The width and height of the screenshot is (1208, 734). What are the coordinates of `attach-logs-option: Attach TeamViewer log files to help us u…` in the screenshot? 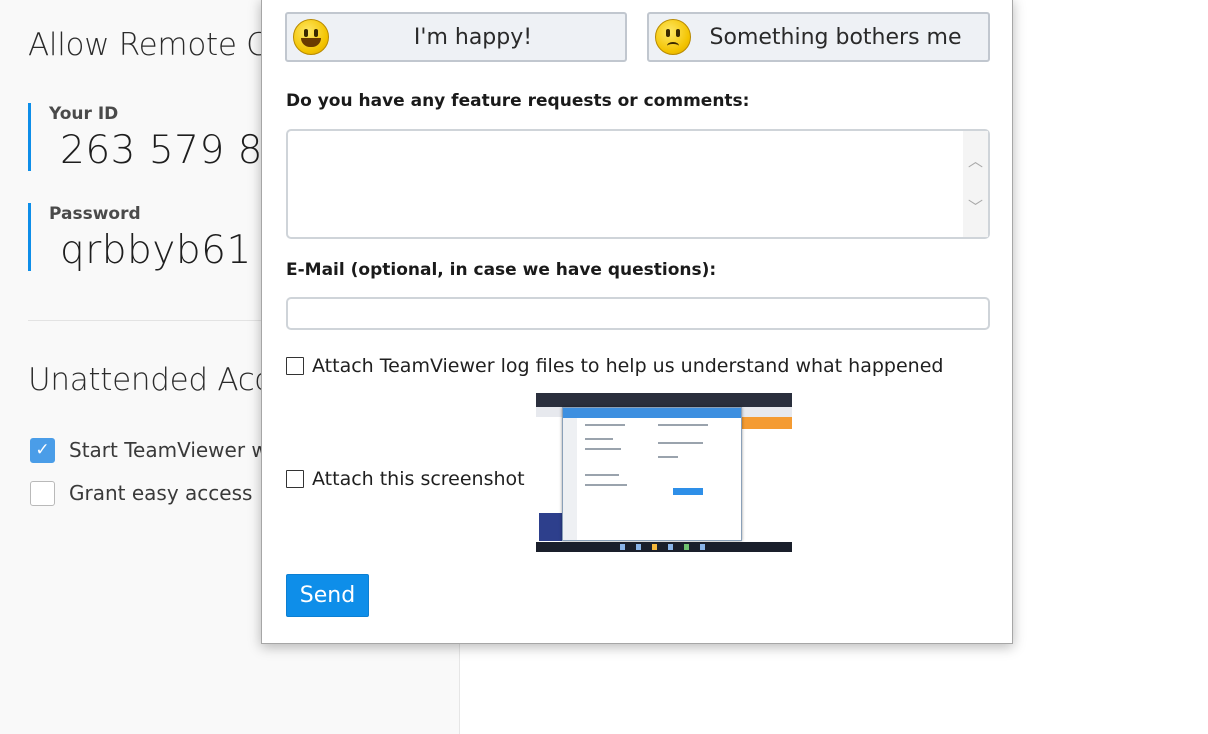 It's located at (614, 366).